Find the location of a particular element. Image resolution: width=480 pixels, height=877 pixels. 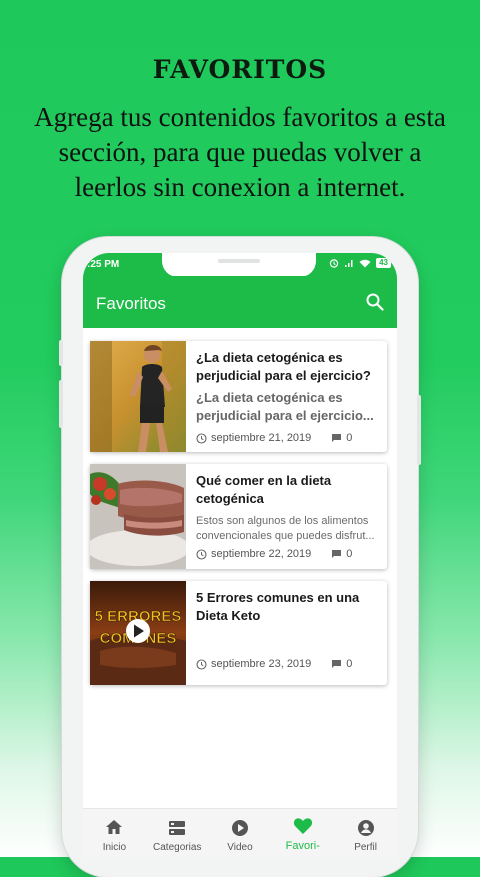

article-date: septiembre 22, 2019 is located at coordinates (261, 554).